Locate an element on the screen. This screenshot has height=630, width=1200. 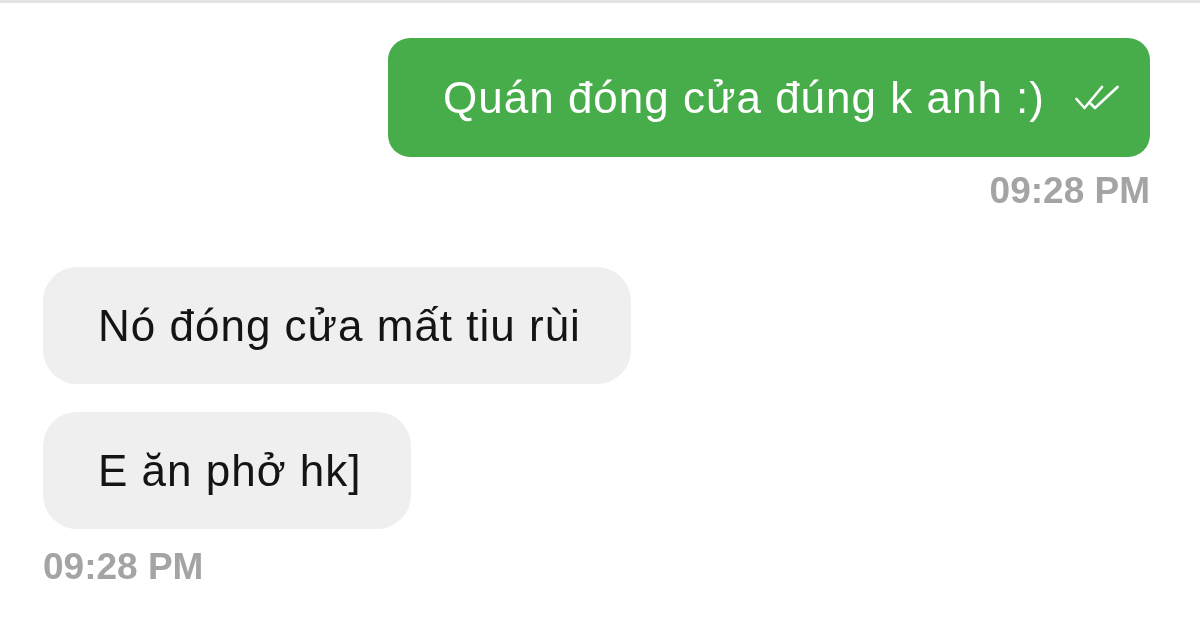
message-text: E ăn phở hk] is located at coordinates (230, 470).